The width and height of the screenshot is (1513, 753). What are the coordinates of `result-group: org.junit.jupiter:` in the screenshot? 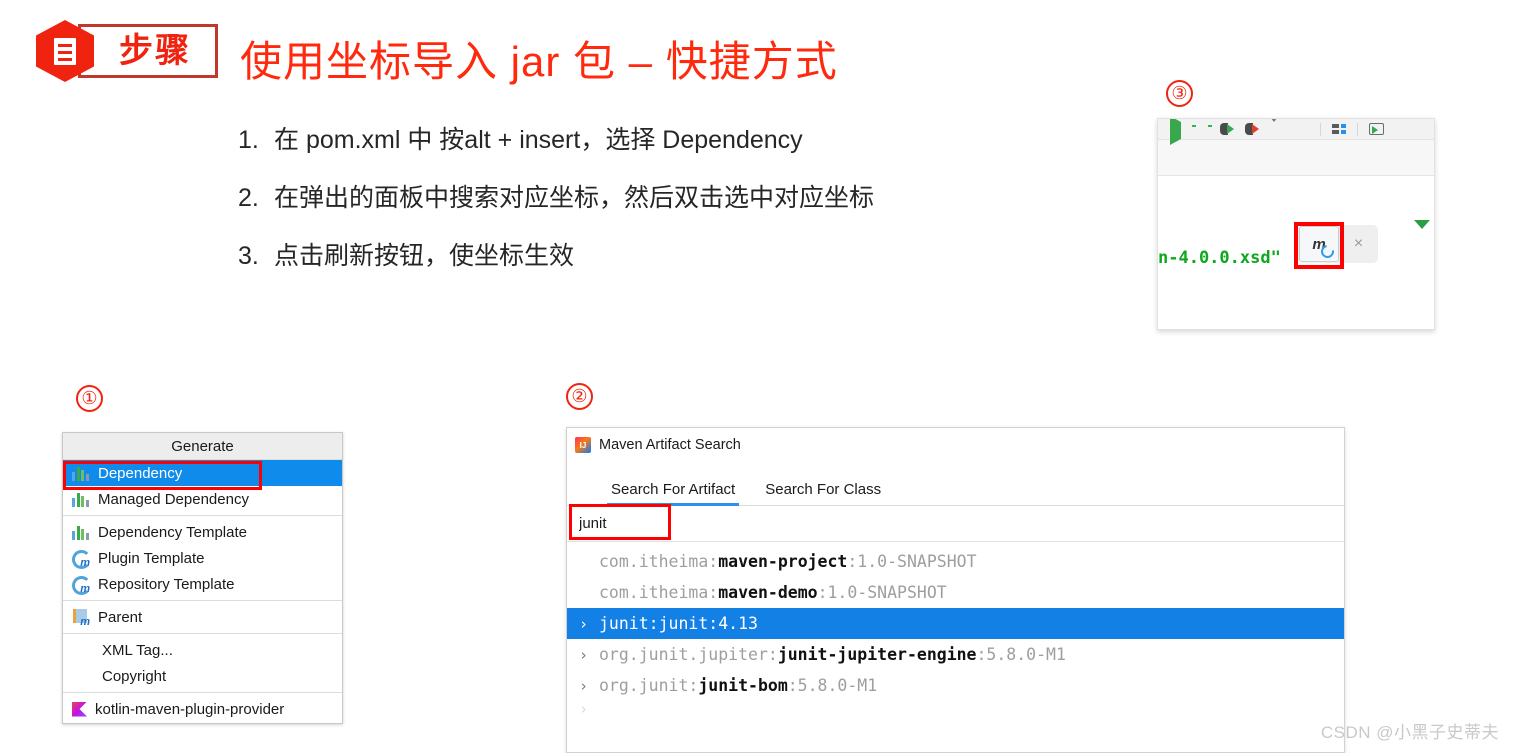 It's located at (688, 654).